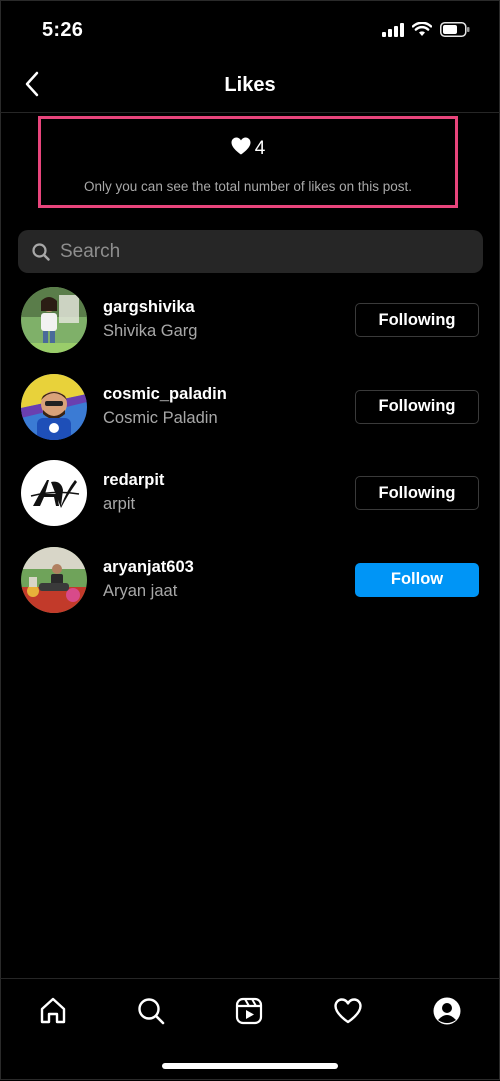 The image size is (500, 1081). Describe the element at coordinates (133, 492) in the screenshot. I see `user-names: redarpit arpit` at that location.